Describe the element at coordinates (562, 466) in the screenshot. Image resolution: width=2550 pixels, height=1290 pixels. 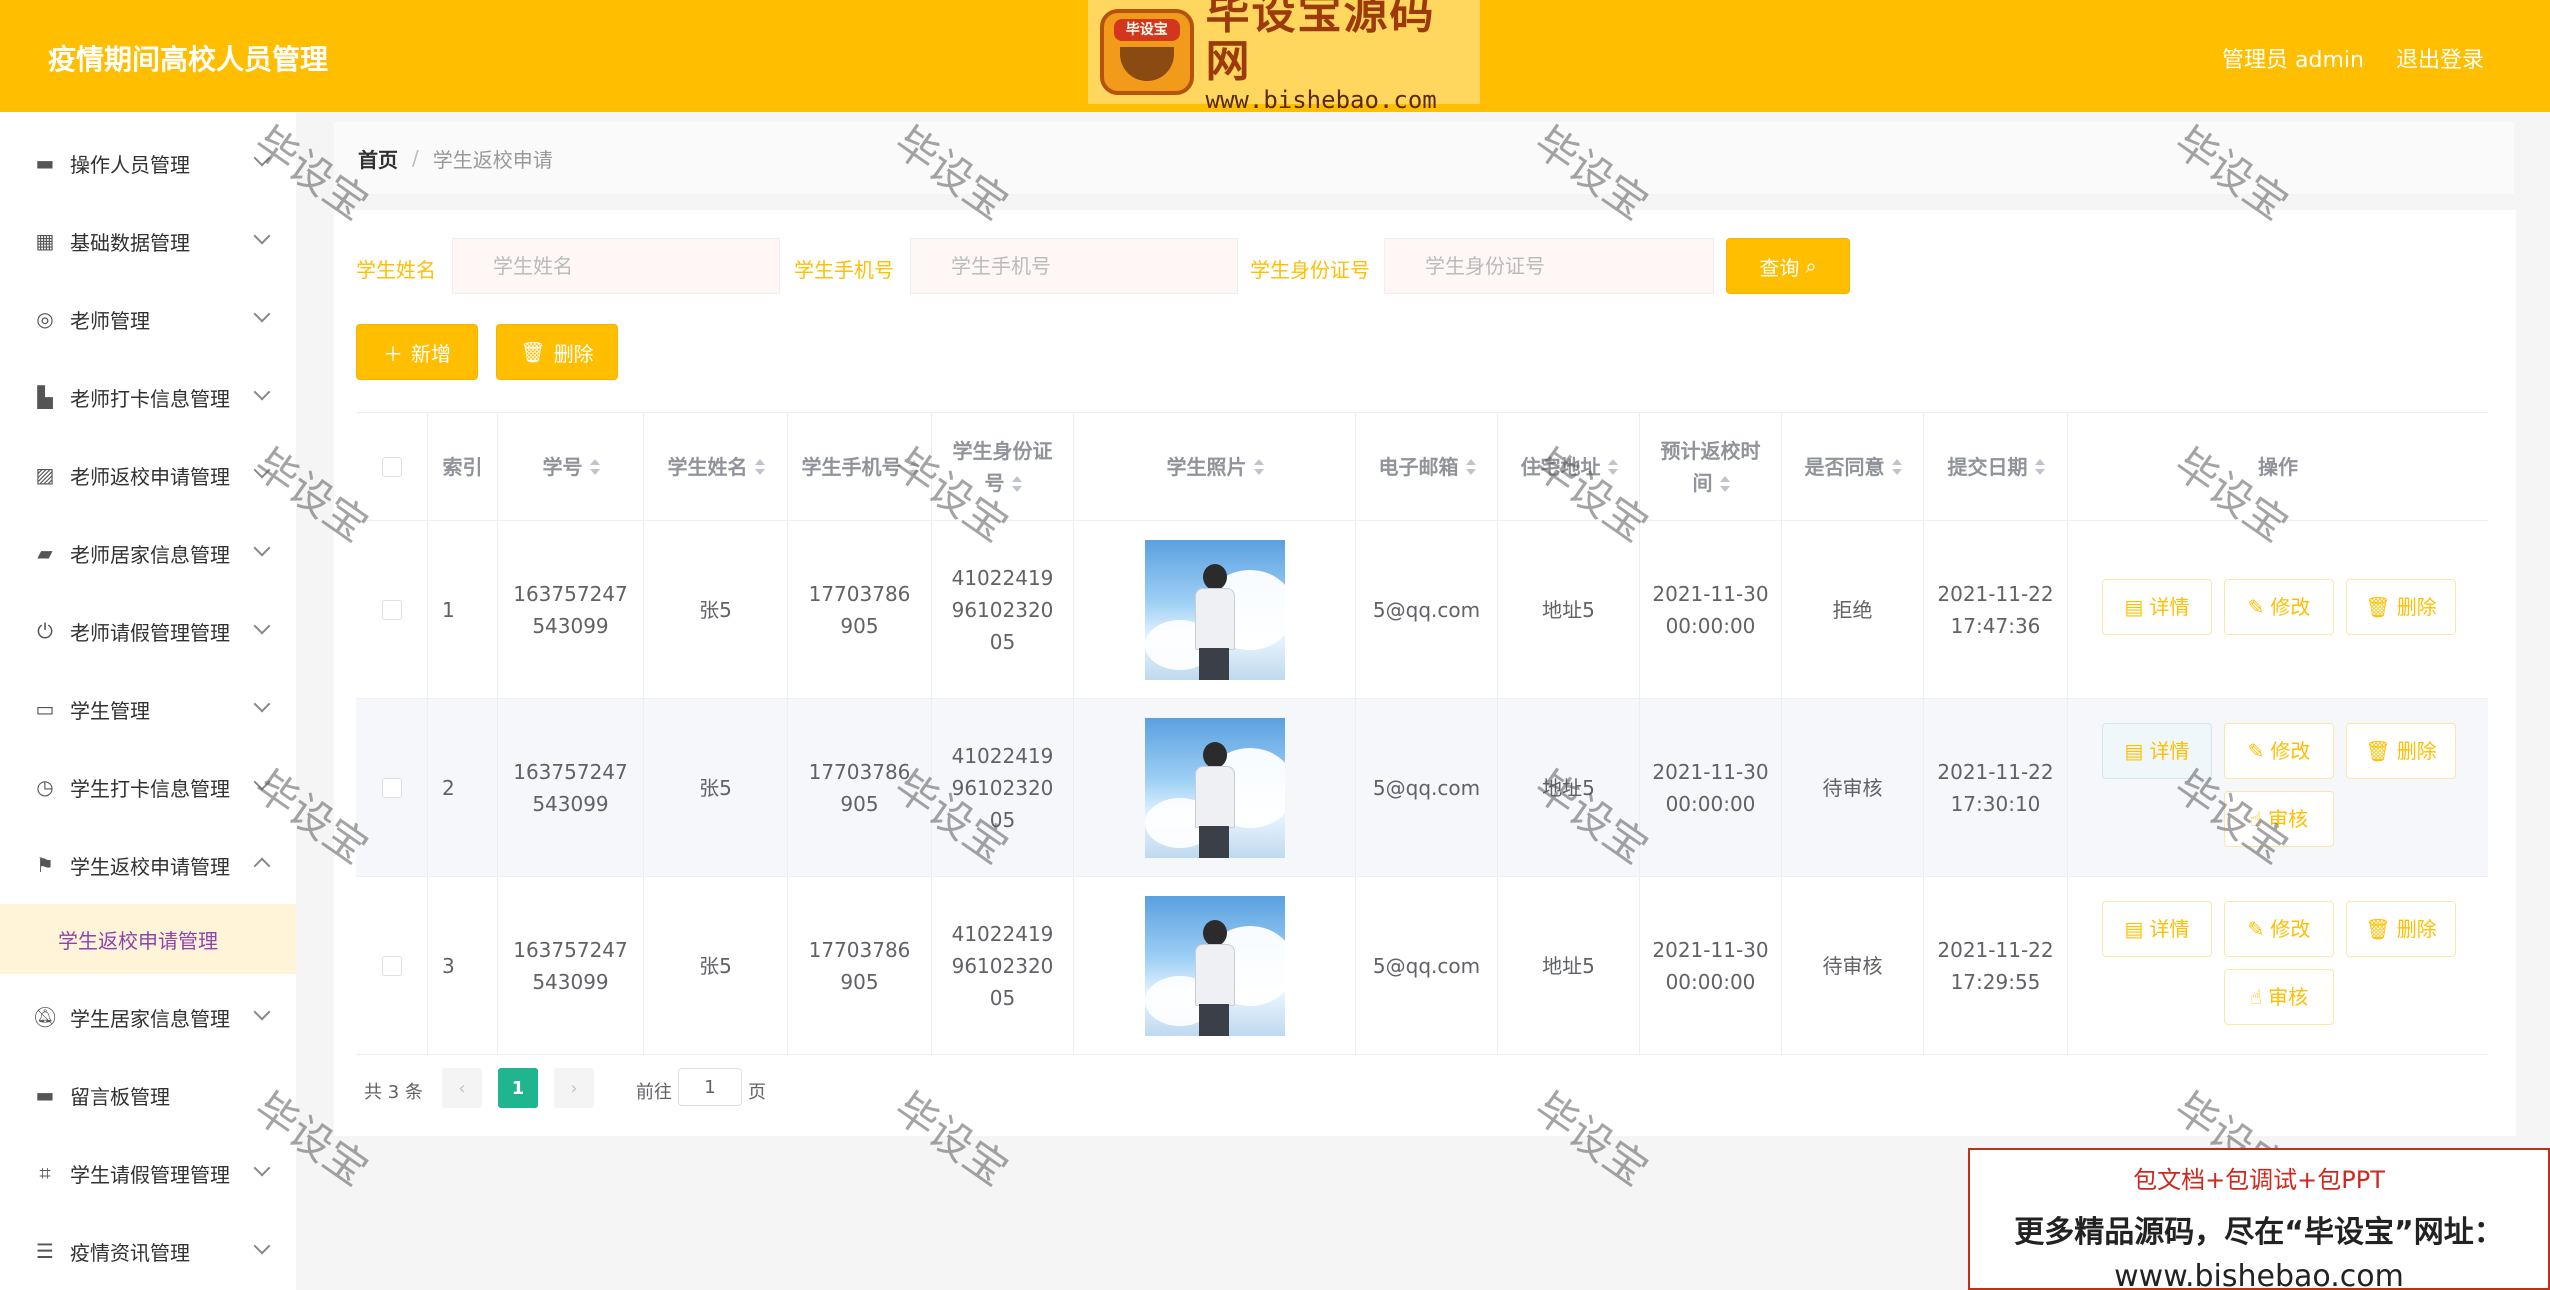
I see `header-student-no-label: 学号` at that location.